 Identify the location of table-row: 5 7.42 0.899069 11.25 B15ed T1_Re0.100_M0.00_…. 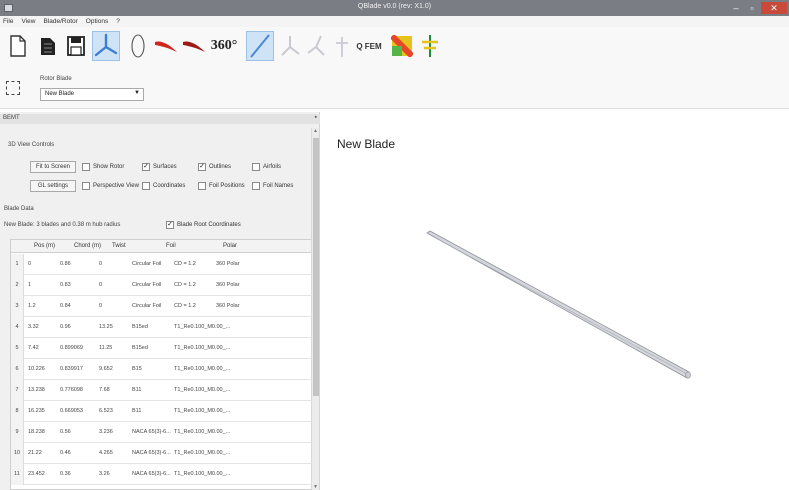
(161, 348).